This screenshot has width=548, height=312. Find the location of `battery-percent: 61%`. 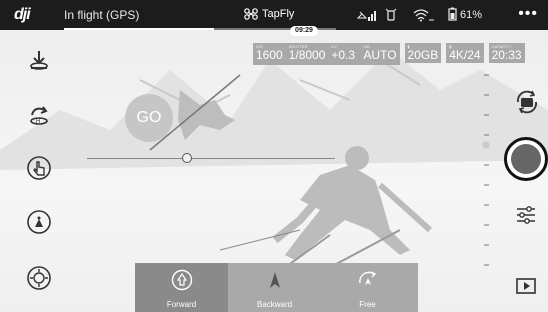

battery-percent: 61% is located at coordinates (471, 15).